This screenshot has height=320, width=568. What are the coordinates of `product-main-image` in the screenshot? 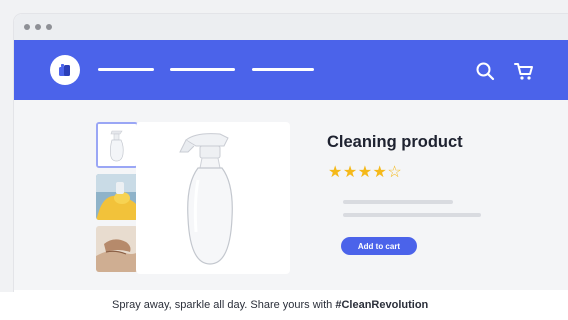 It's located at (213, 198).